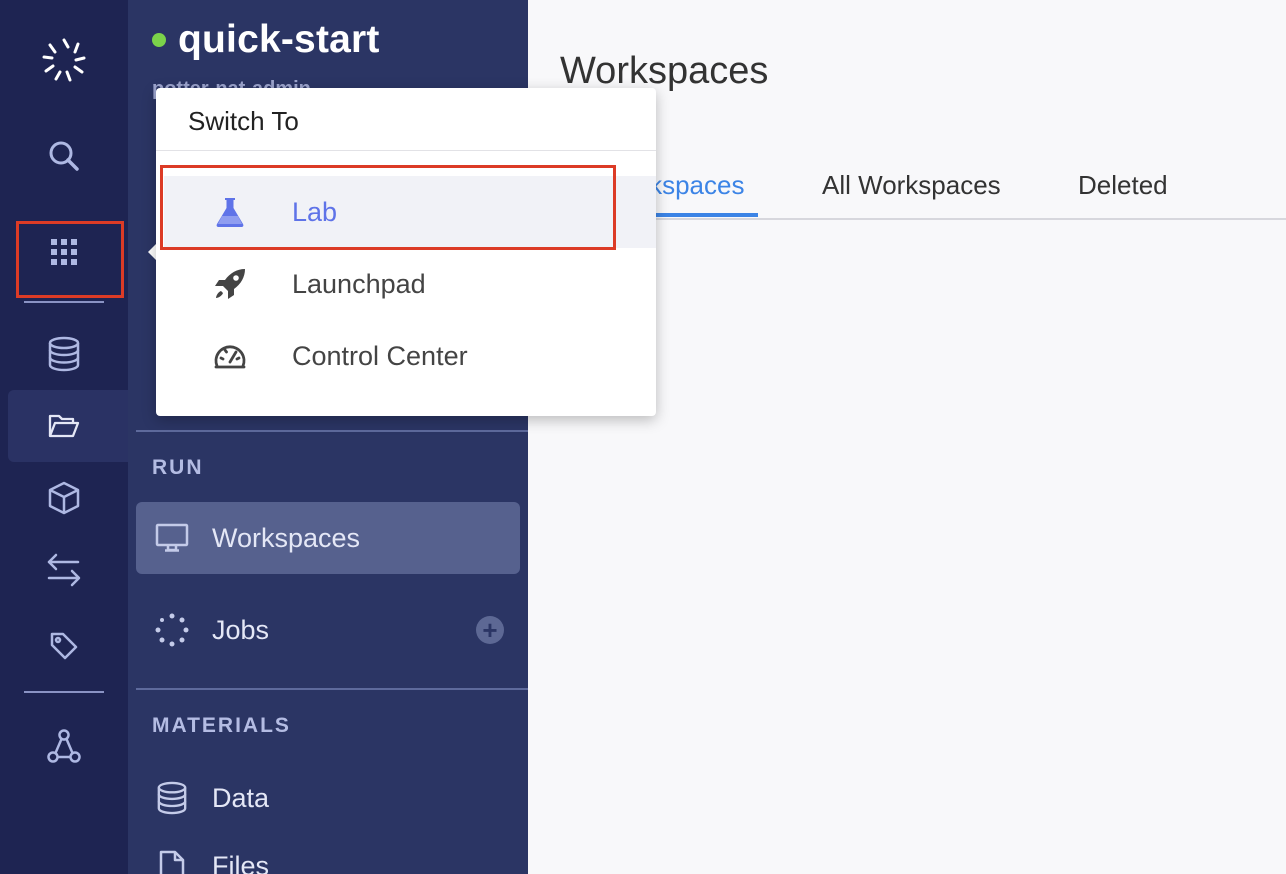 This screenshot has height=874, width=1286. Describe the element at coordinates (279, 39) in the screenshot. I see `project-name: quick-start` at that location.